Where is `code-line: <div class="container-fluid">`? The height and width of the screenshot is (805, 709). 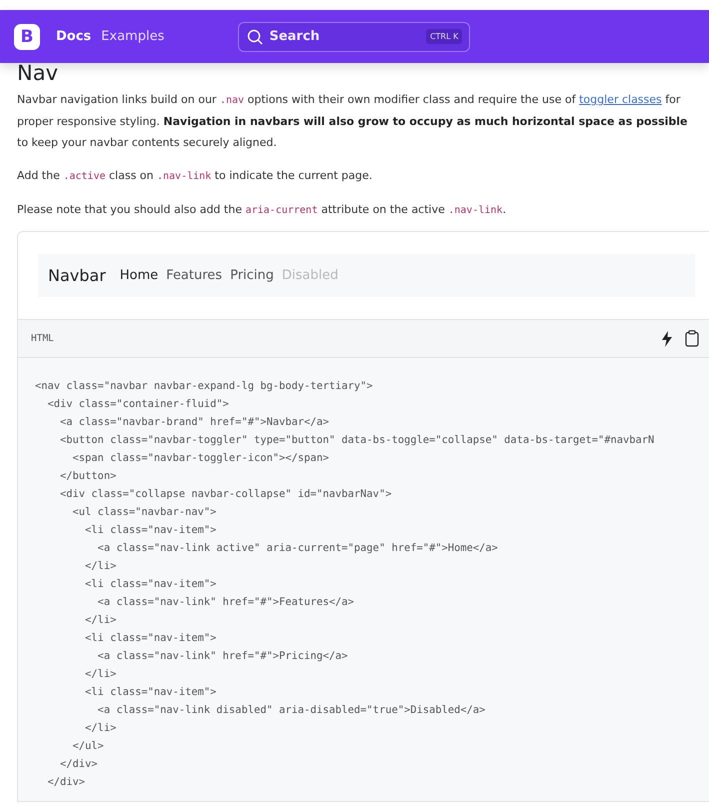 code-line: <div class="container-fluid"> is located at coordinates (138, 404).